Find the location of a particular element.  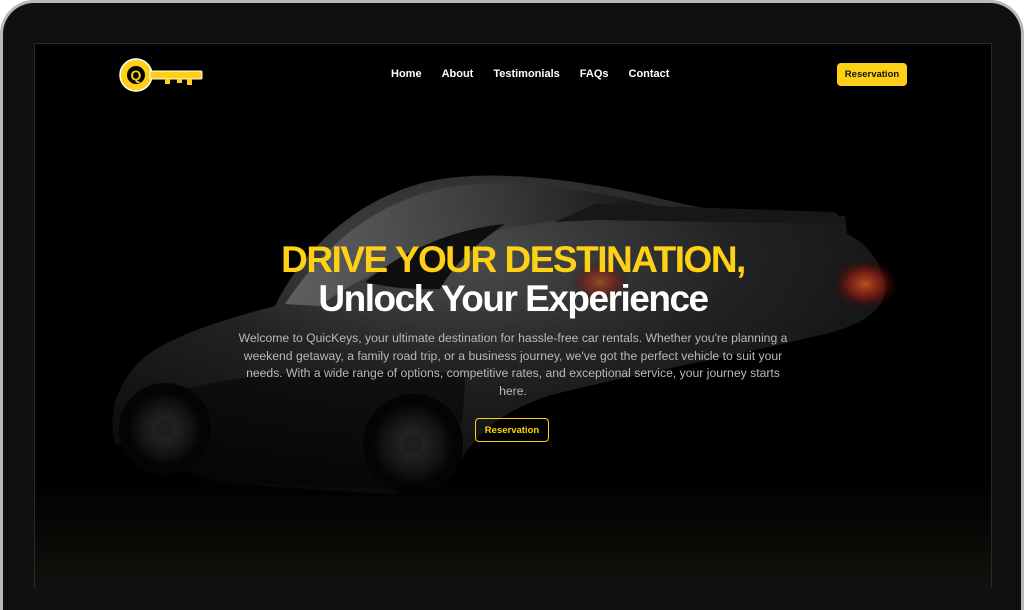

nav-link-home: Home is located at coordinates (406, 74).